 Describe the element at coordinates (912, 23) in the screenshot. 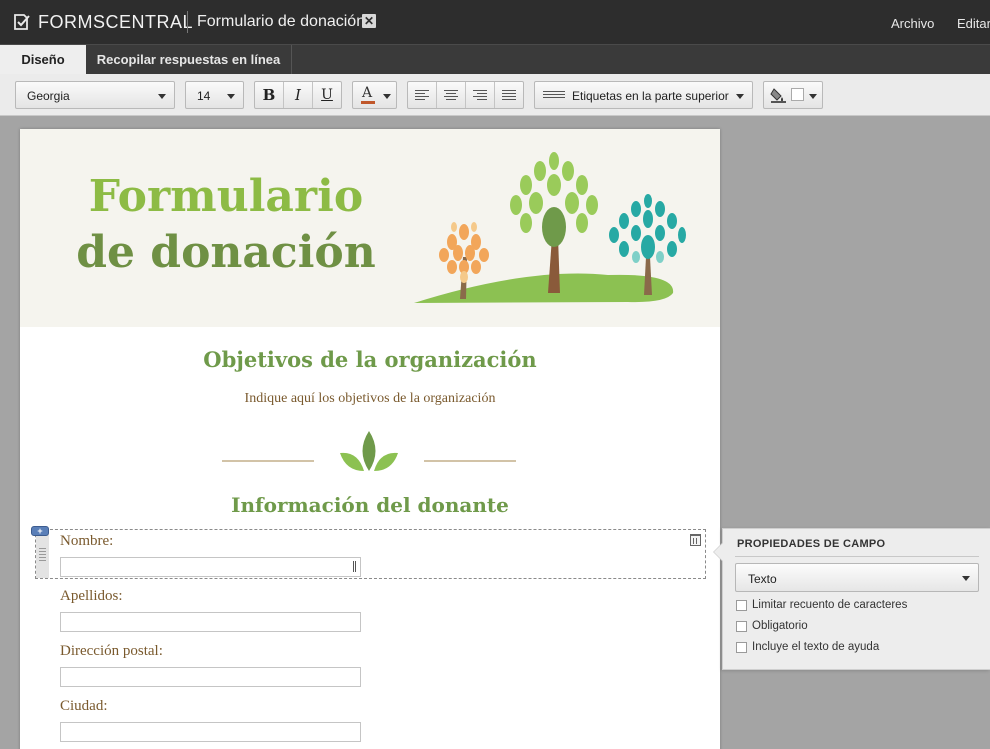

I see `menu-archivo: Archivo` at that location.